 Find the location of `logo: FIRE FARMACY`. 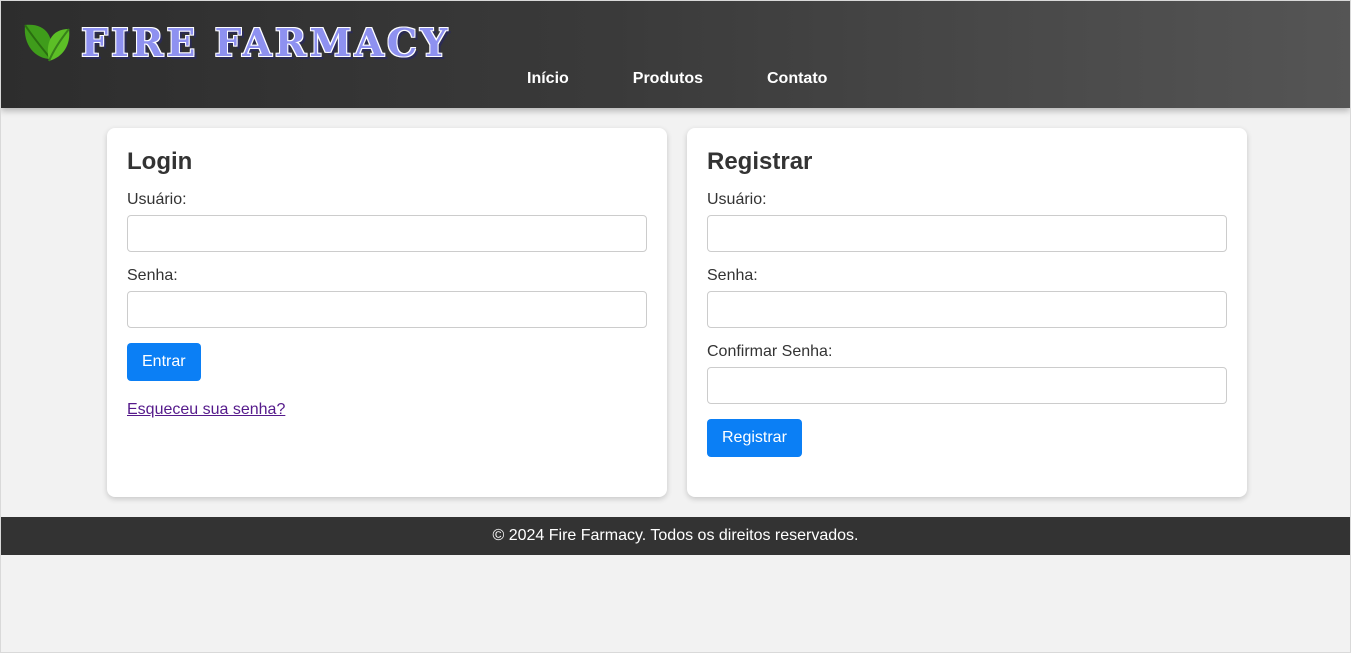

logo: FIRE FARMACY is located at coordinates (235, 43).